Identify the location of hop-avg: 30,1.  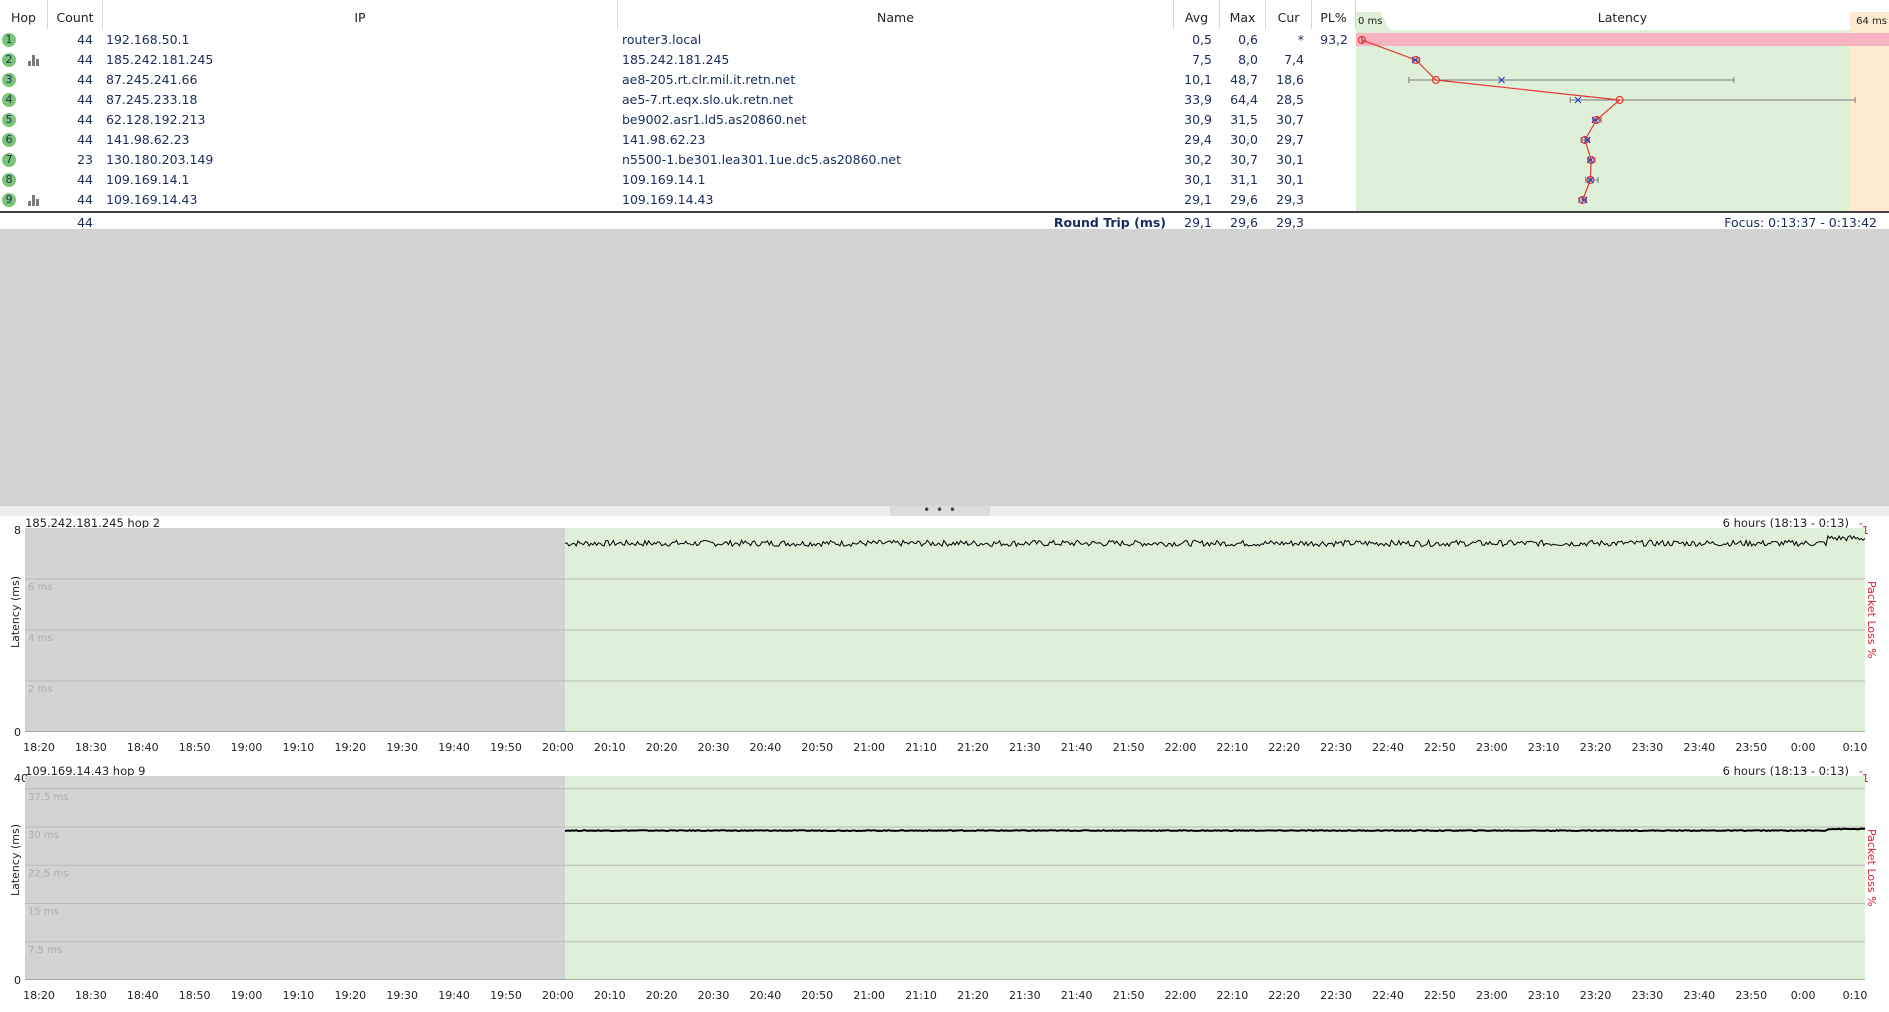
(1198, 179).